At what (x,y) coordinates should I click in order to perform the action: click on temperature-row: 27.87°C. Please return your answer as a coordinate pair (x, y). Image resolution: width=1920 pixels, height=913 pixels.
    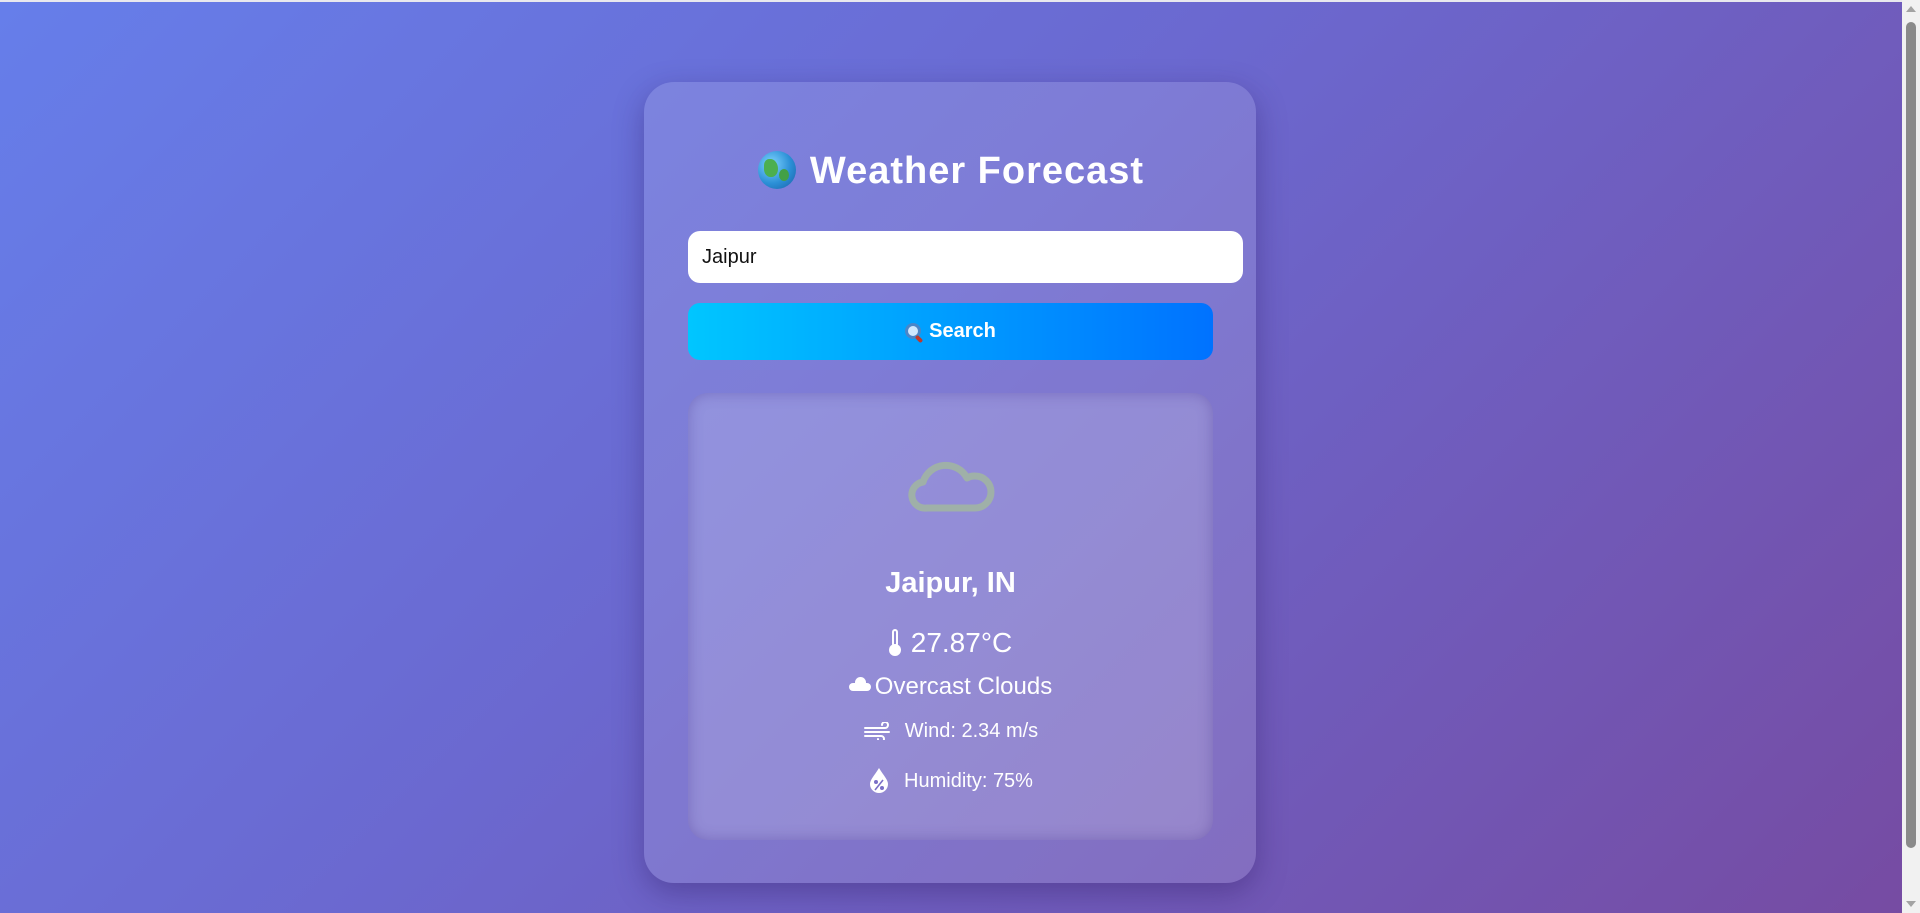
    Looking at the image, I should click on (950, 643).